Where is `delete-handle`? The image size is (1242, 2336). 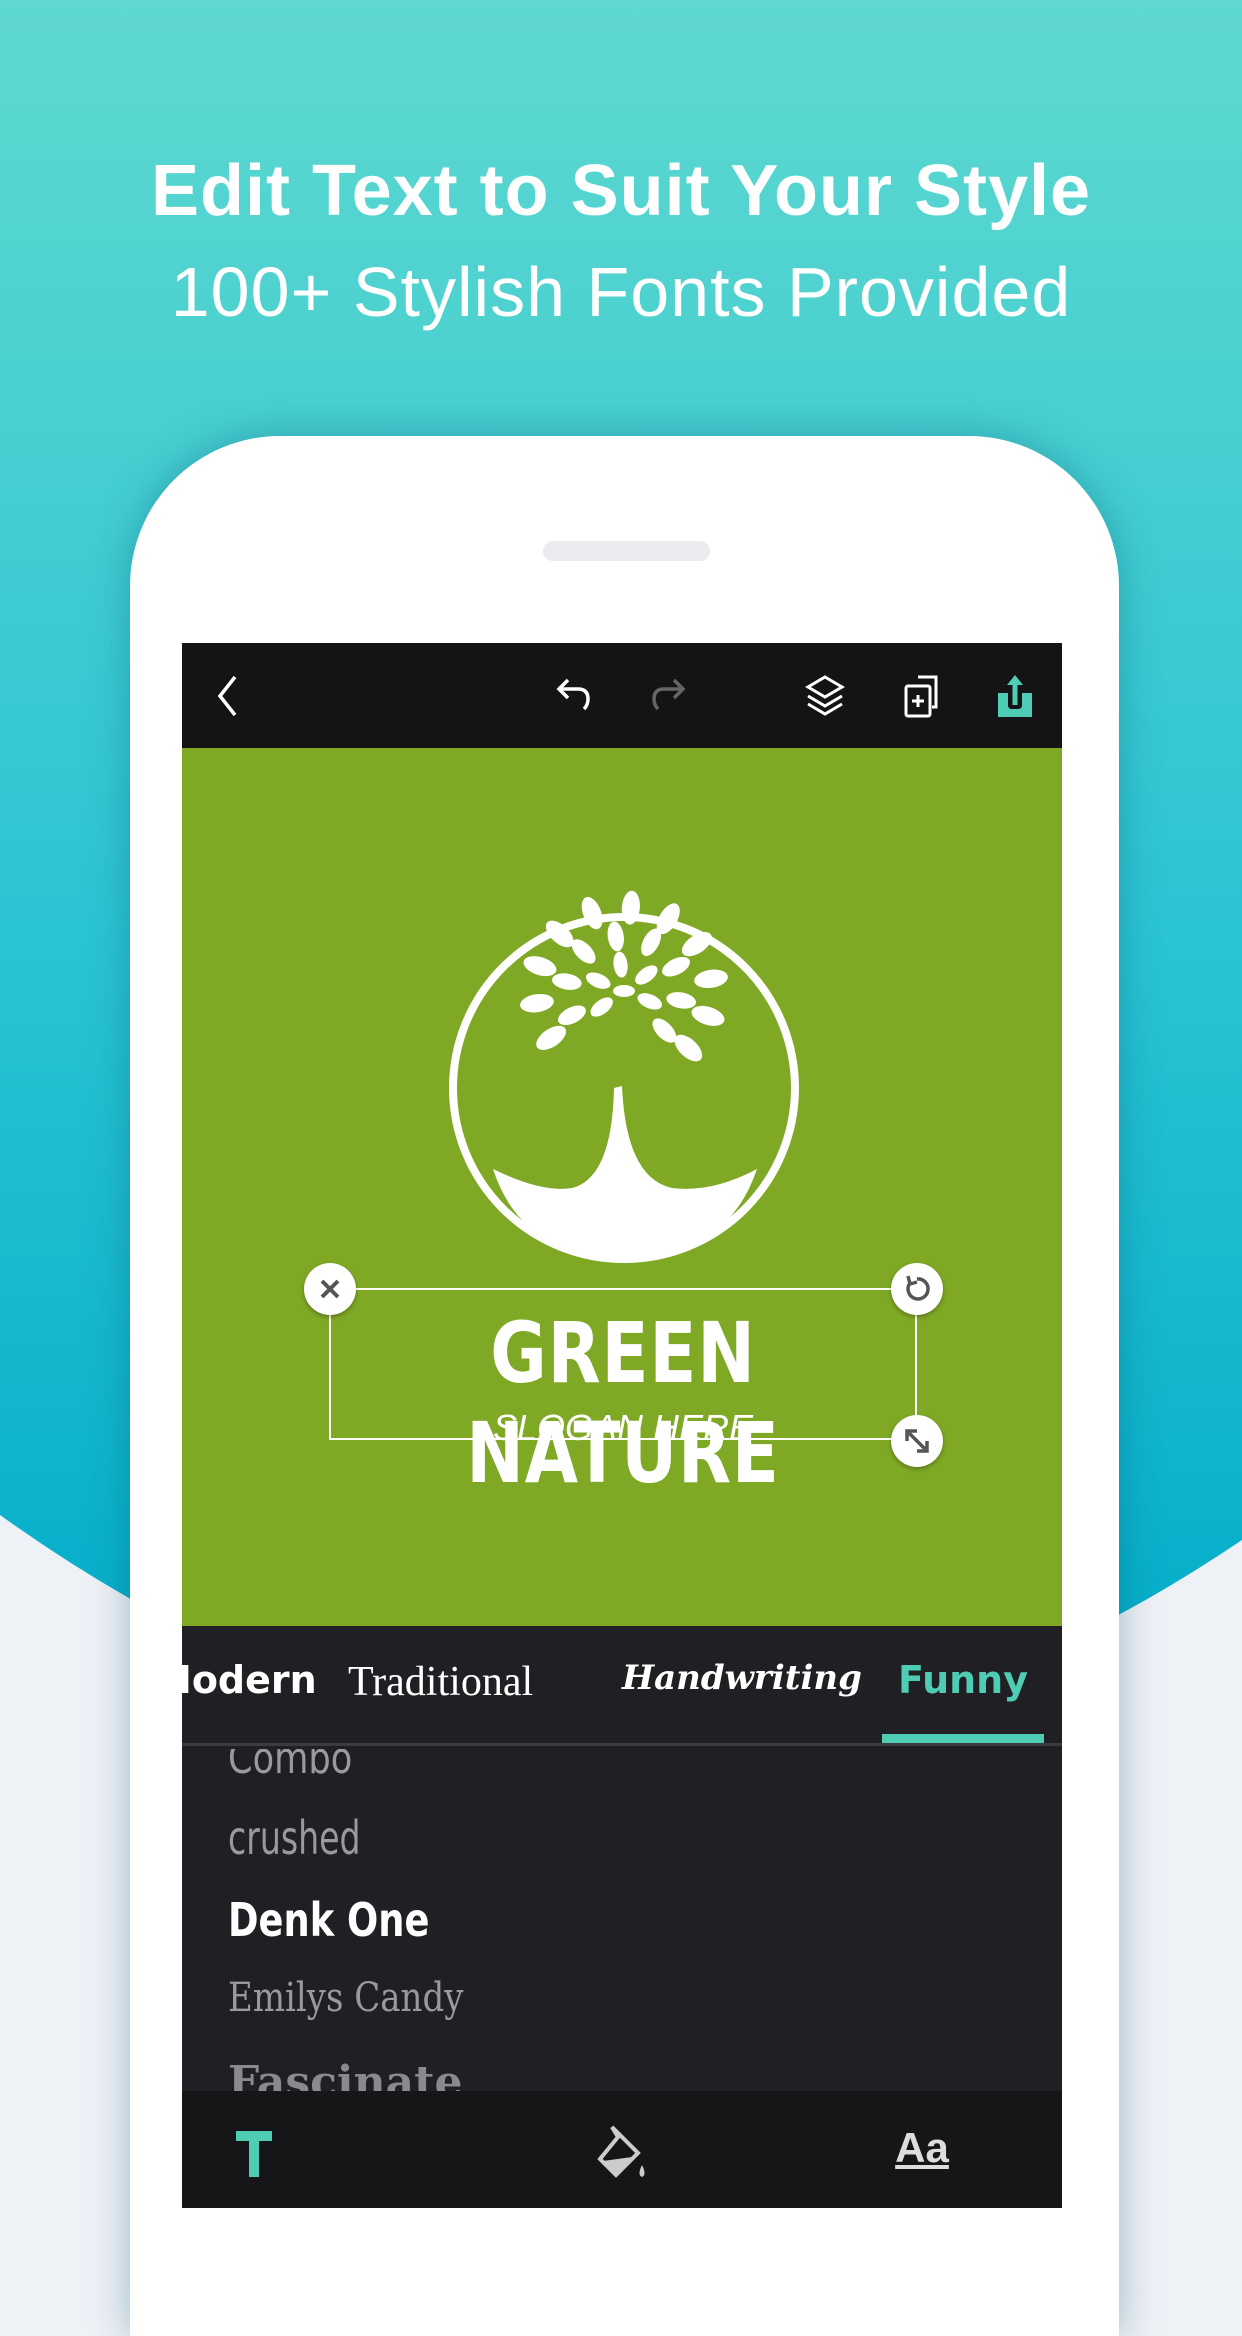
delete-handle is located at coordinates (330, 1289).